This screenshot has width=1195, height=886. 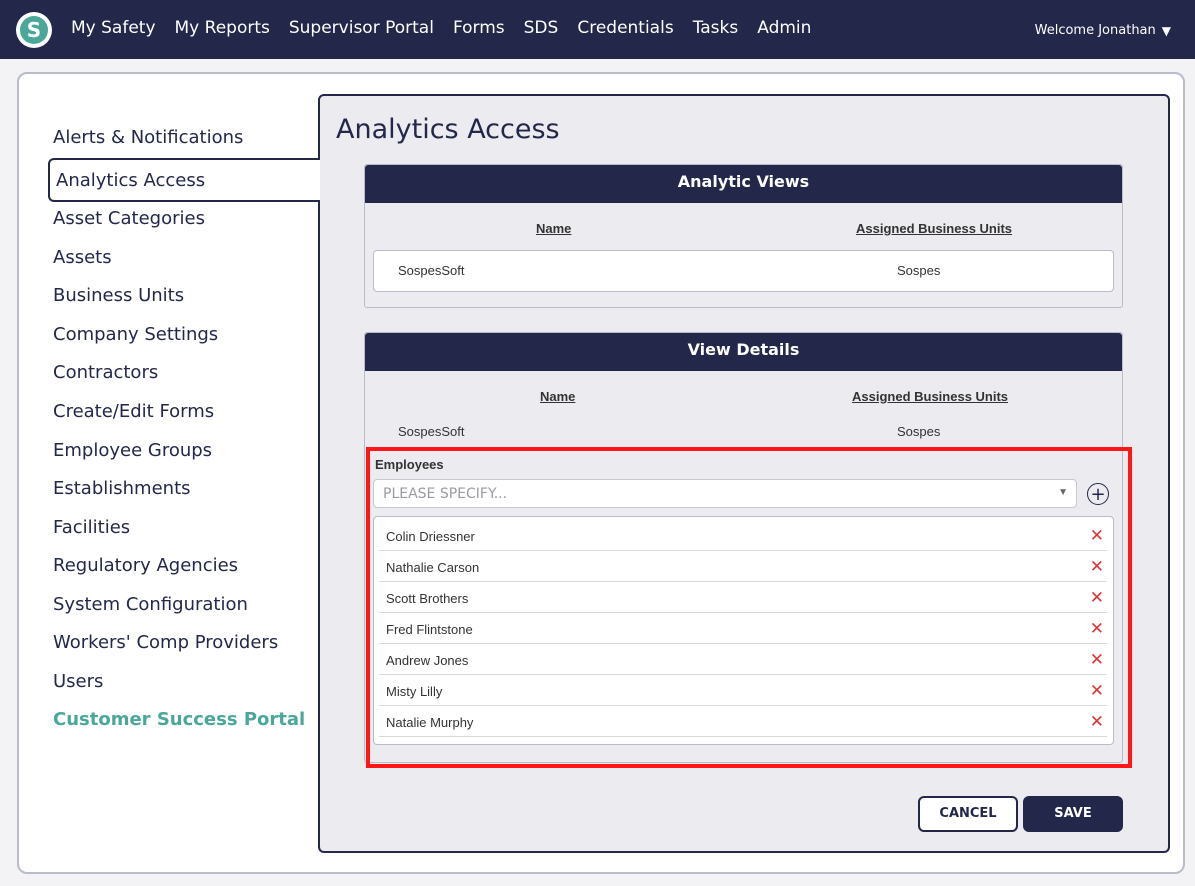 What do you see at coordinates (113, 28) in the screenshot?
I see `nav-link-my-safety: My Safety` at bounding box center [113, 28].